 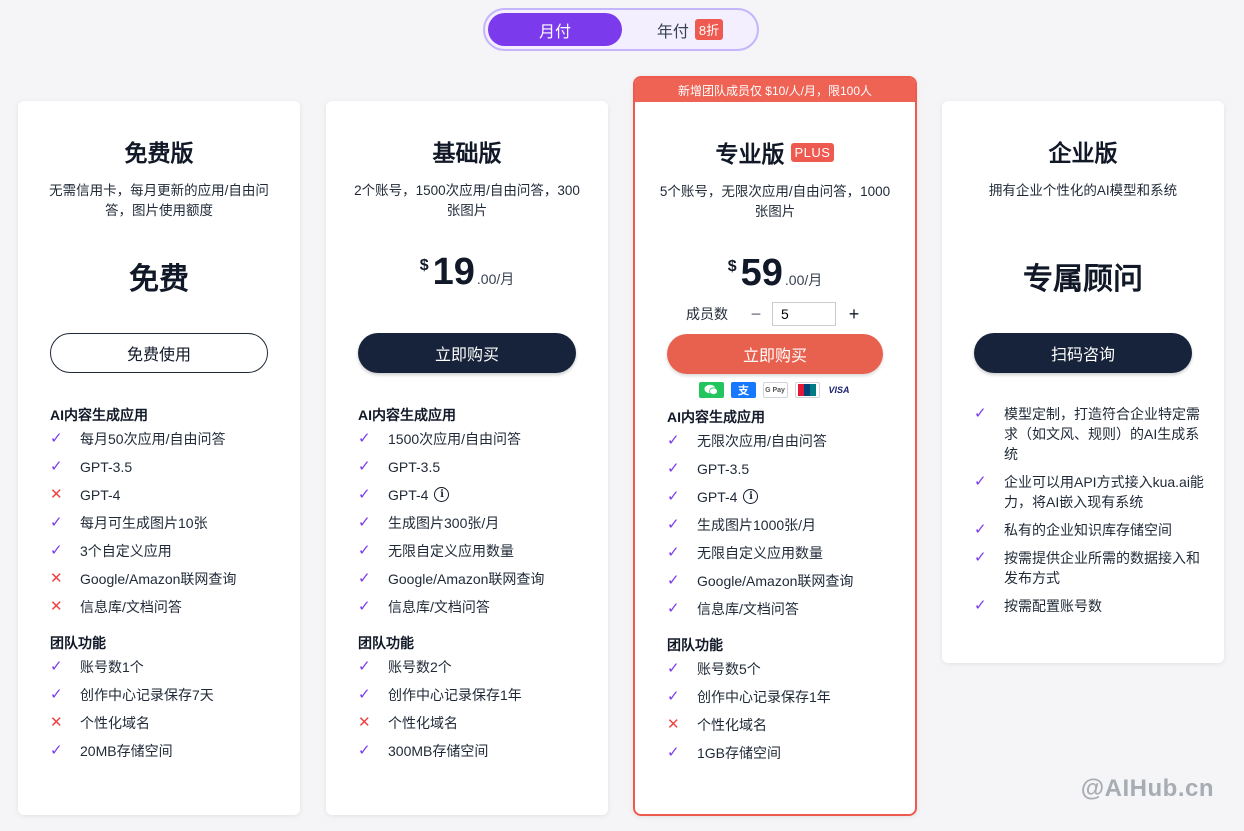 I want to click on free-use-button: 免费使用, so click(x=159, y=353).